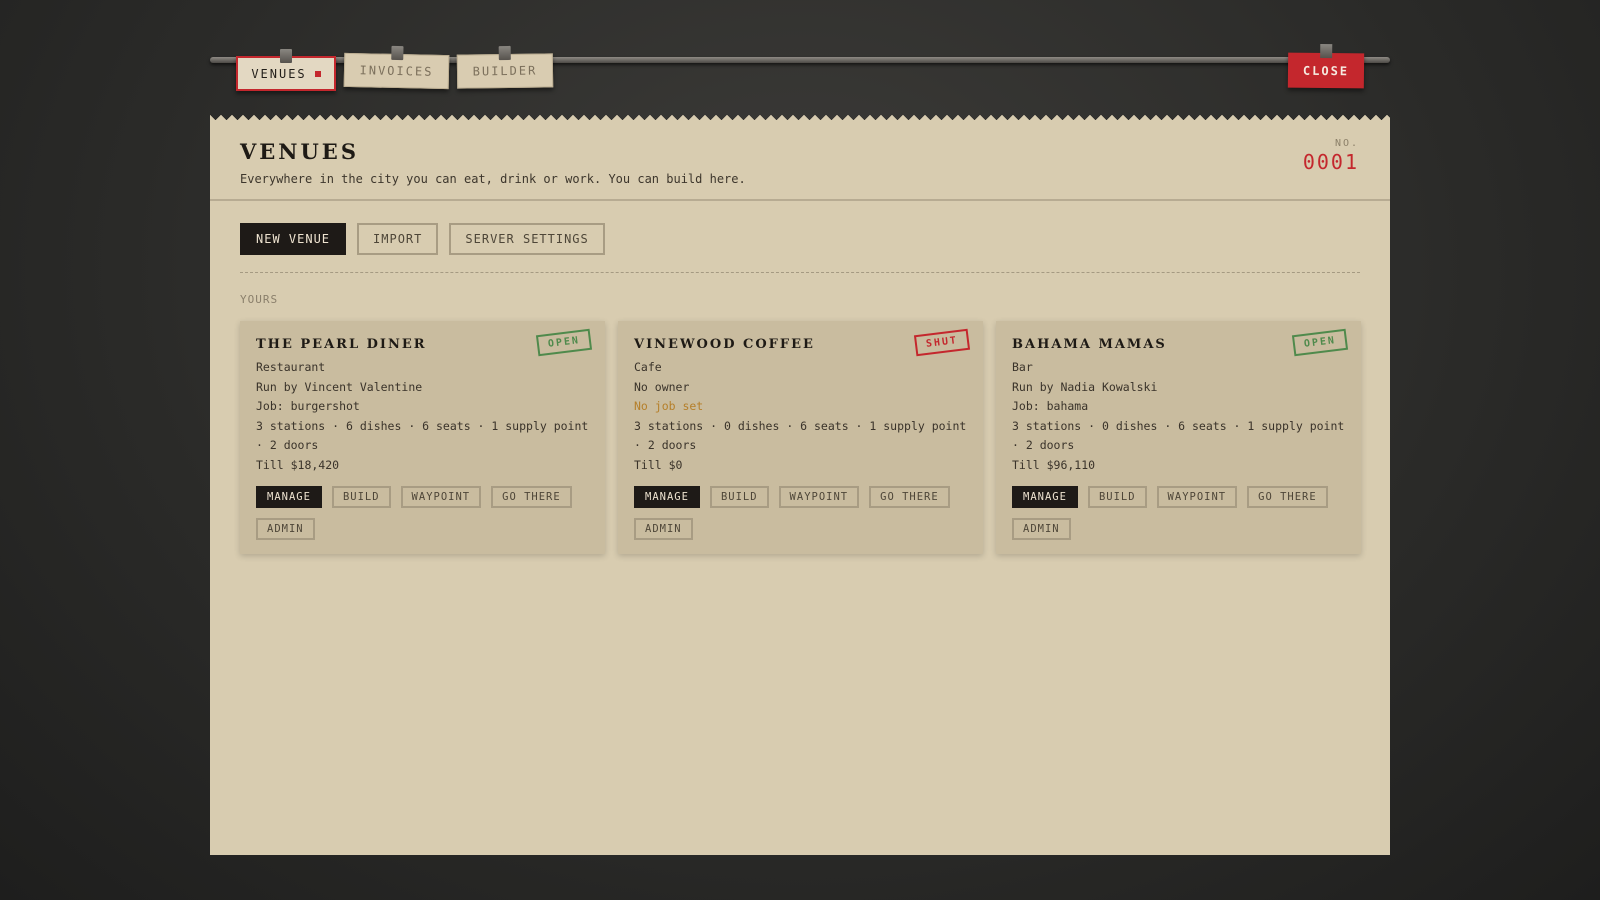 This screenshot has height=900, width=1600. What do you see at coordinates (299, 151) in the screenshot?
I see `page-title: VENUES` at bounding box center [299, 151].